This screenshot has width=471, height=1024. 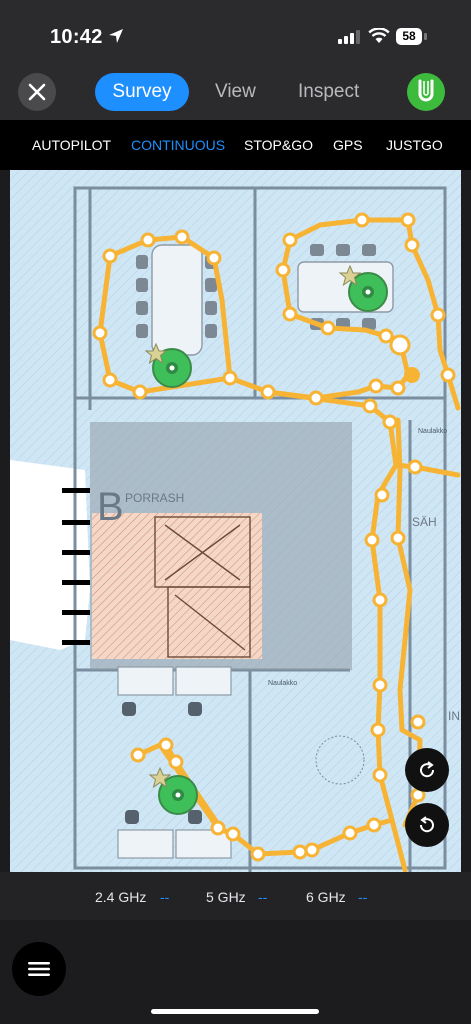 I want to click on close-button, so click(x=37, y=92).